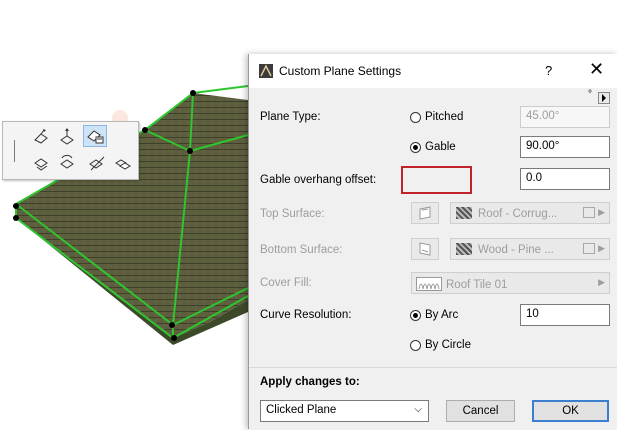 The height and width of the screenshot is (430, 617). I want to click on gable-angle-field: 90.00°, so click(565, 147).